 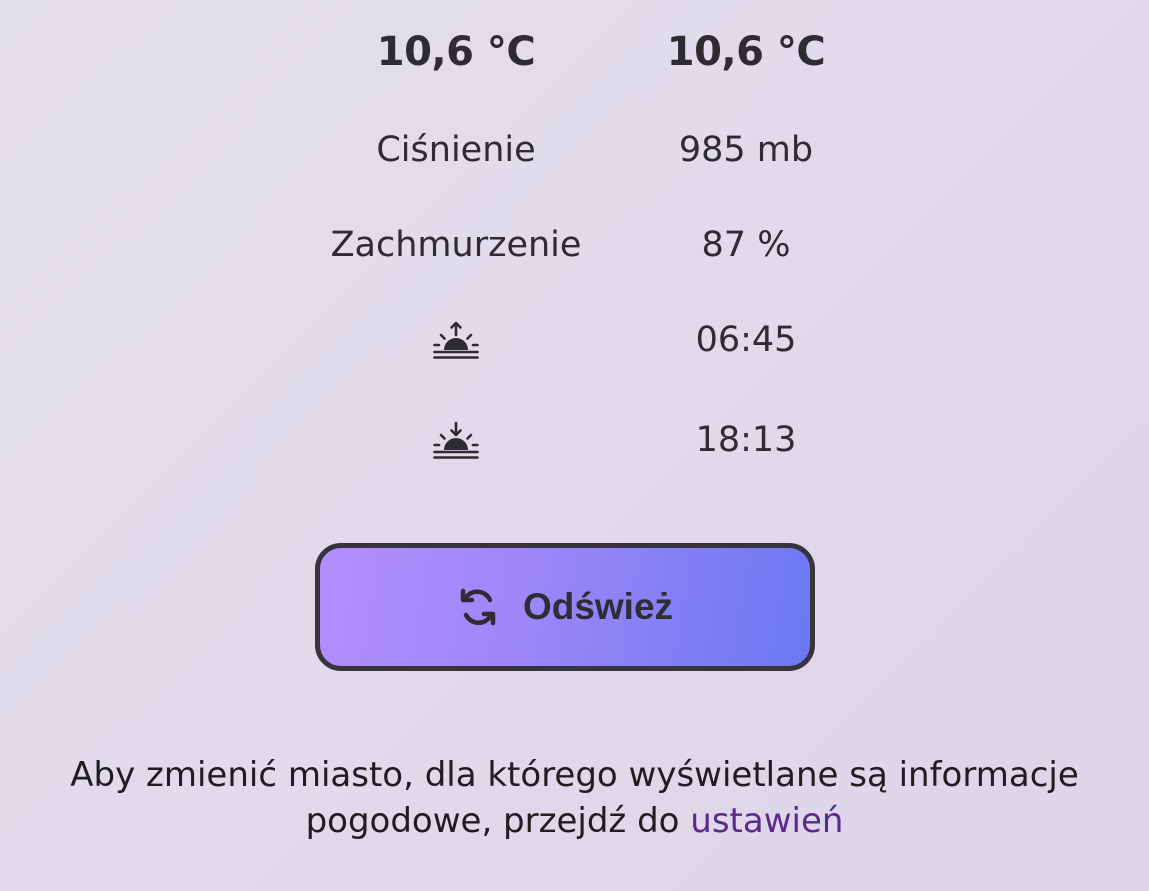 What do you see at coordinates (478, 607) in the screenshot?
I see `refresh-icon` at bounding box center [478, 607].